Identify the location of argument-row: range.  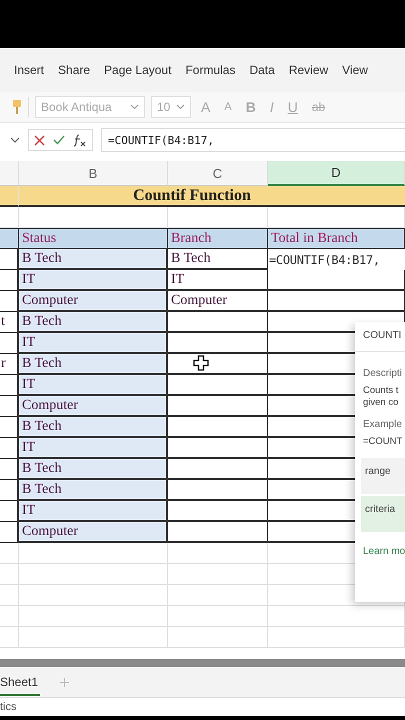
(383, 476).